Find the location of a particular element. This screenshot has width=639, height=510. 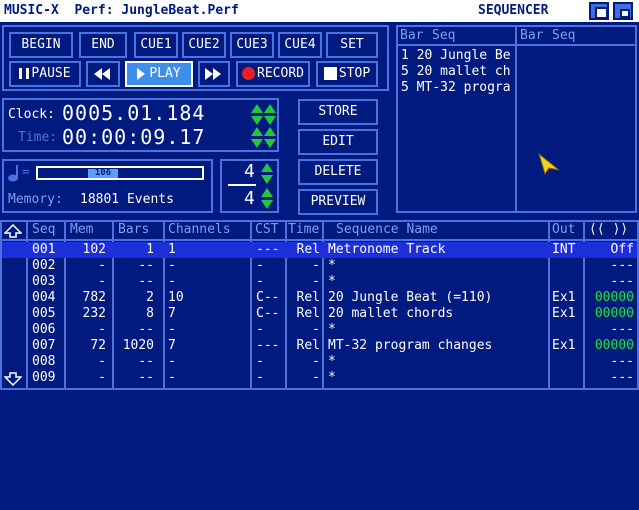

begin-button: BEGIN is located at coordinates (41, 45).